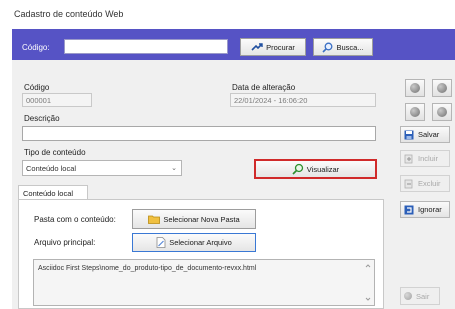 Image resolution: width=455 pixels, height=309 pixels. I want to click on nav-last-button, so click(442, 112).